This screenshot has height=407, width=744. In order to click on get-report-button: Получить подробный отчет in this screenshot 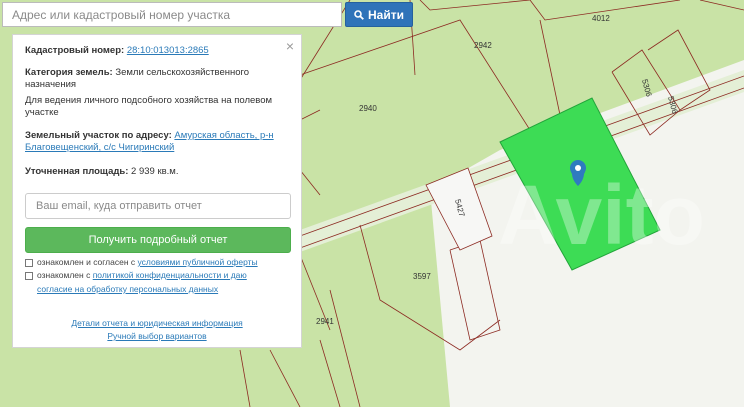, I will do `click(158, 240)`.